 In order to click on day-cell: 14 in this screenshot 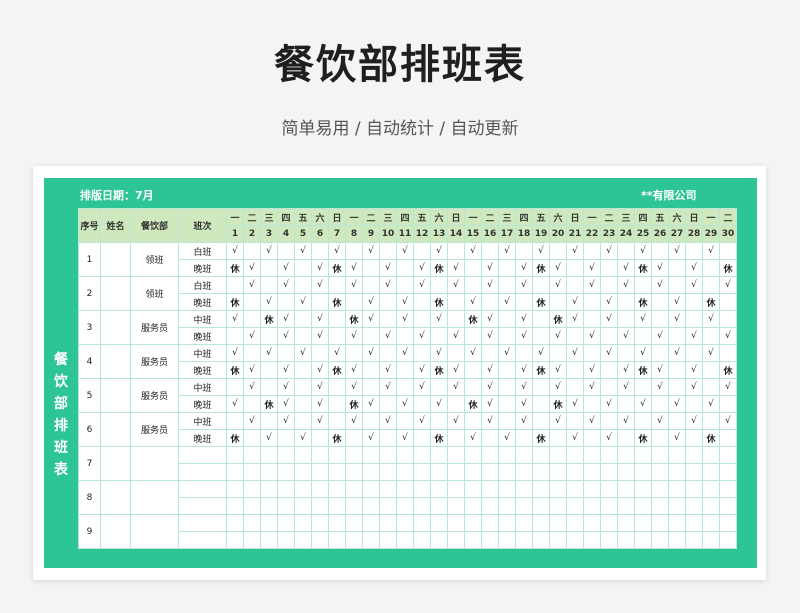, I will do `click(456, 234)`.